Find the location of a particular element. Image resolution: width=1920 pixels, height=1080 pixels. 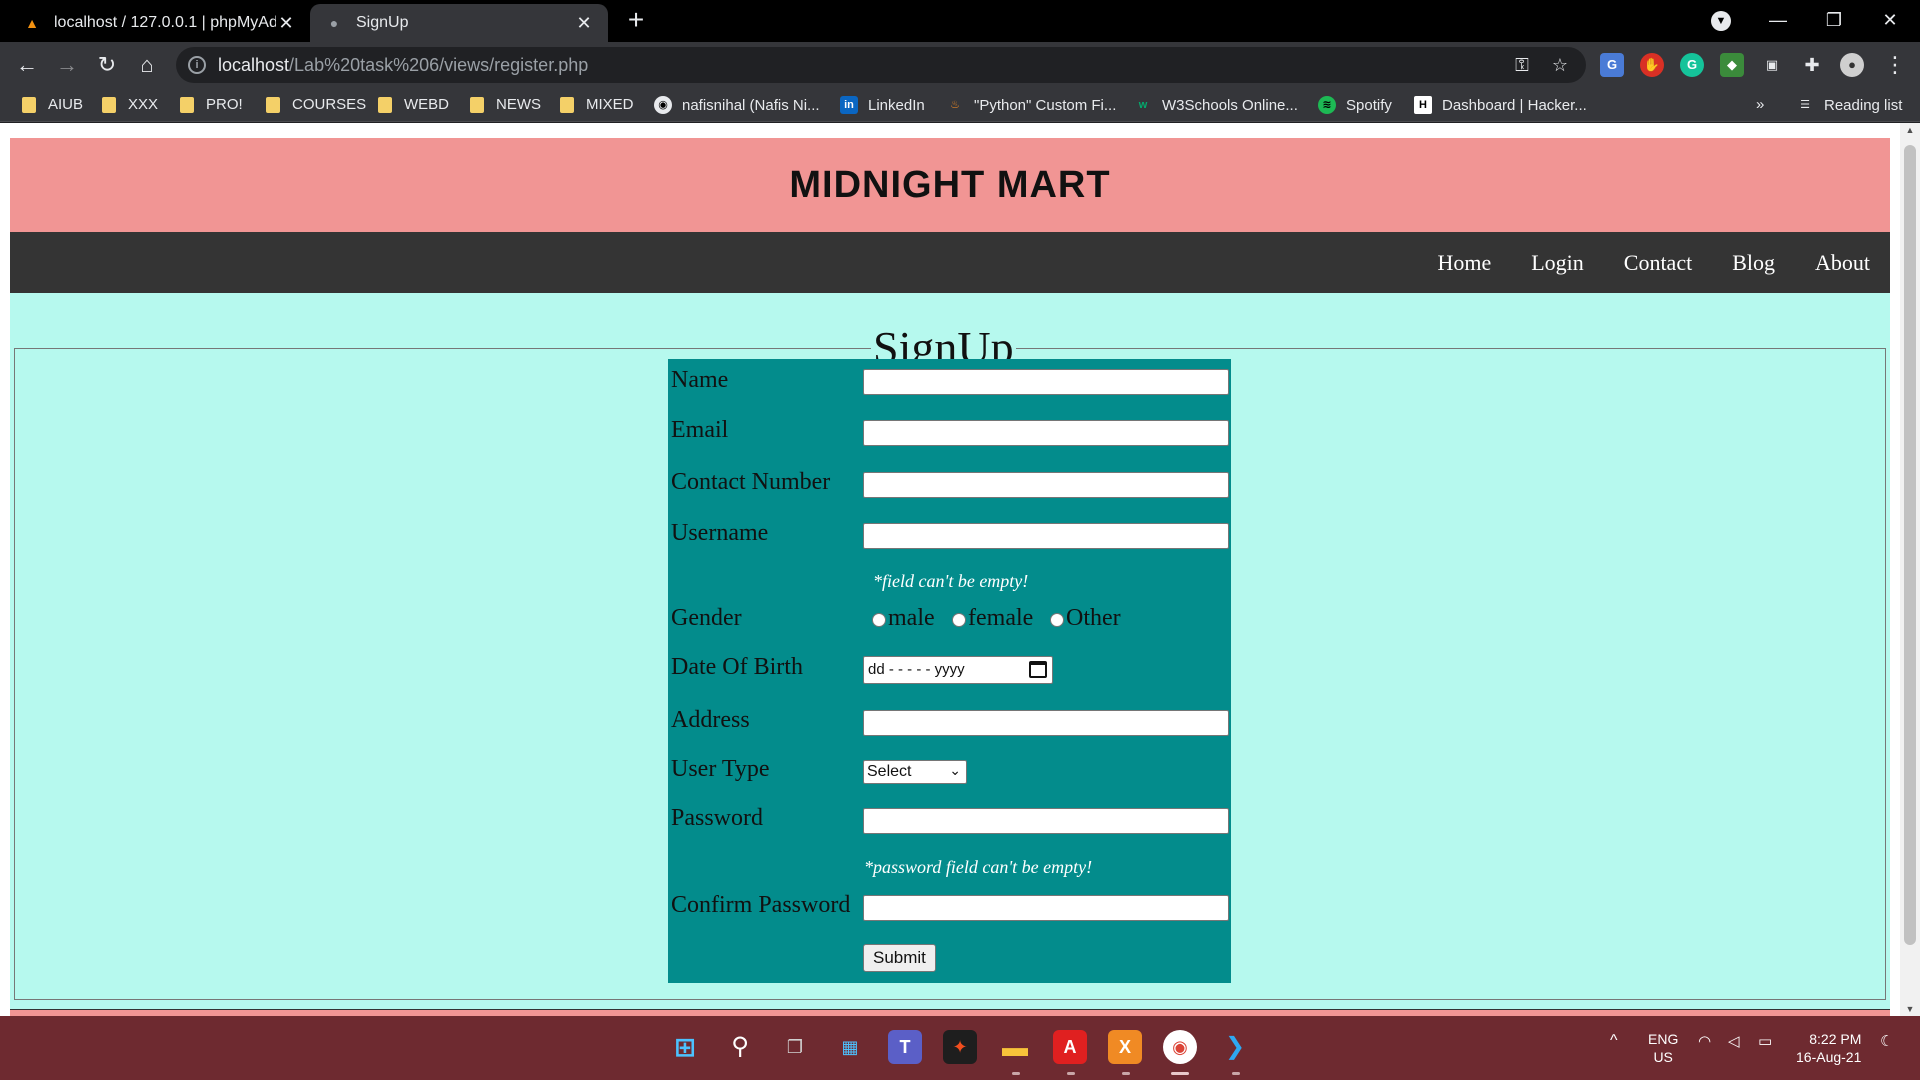

clock: 8:22 PM 16-Aug-21 is located at coordinates (1828, 1048).